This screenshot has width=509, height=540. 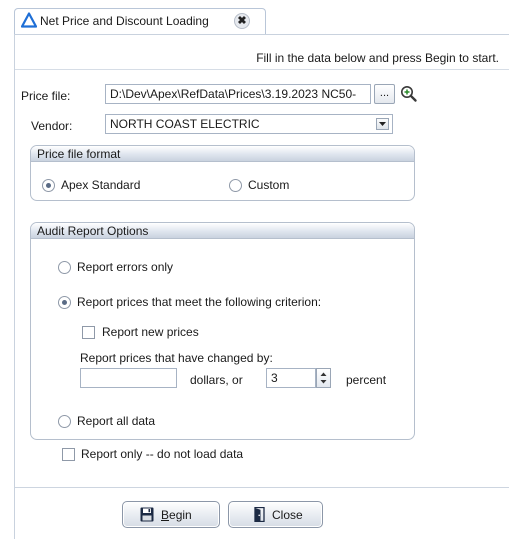 What do you see at coordinates (79, 154) in the screenshot?
I see `group-title: Price file format` at bounding box center [79, 154].